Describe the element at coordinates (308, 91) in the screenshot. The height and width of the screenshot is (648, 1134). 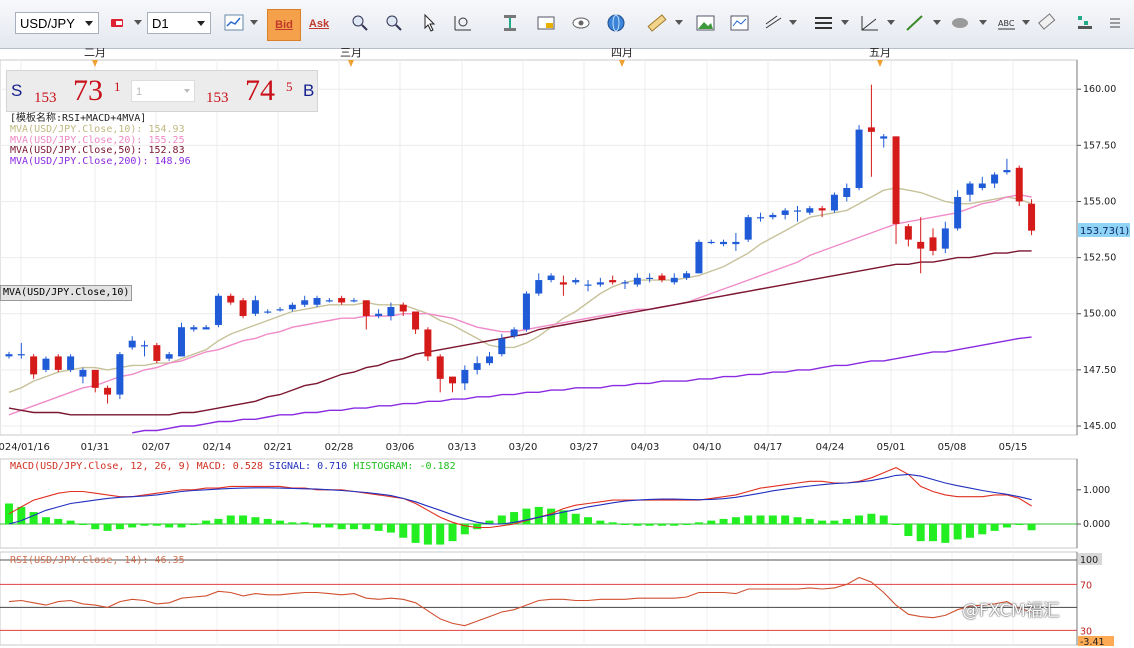
I see `buy-button: B` at that location.